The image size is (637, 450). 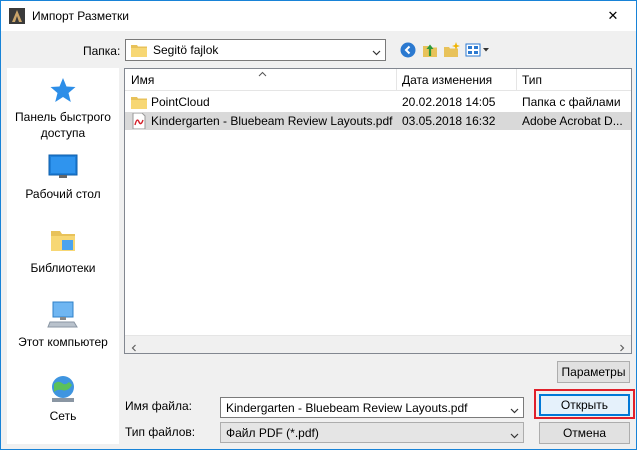 What do you see at coordinates (452, 50) in the screenshot?
I see `new-folder-icon` at bounding box center [452, 50].